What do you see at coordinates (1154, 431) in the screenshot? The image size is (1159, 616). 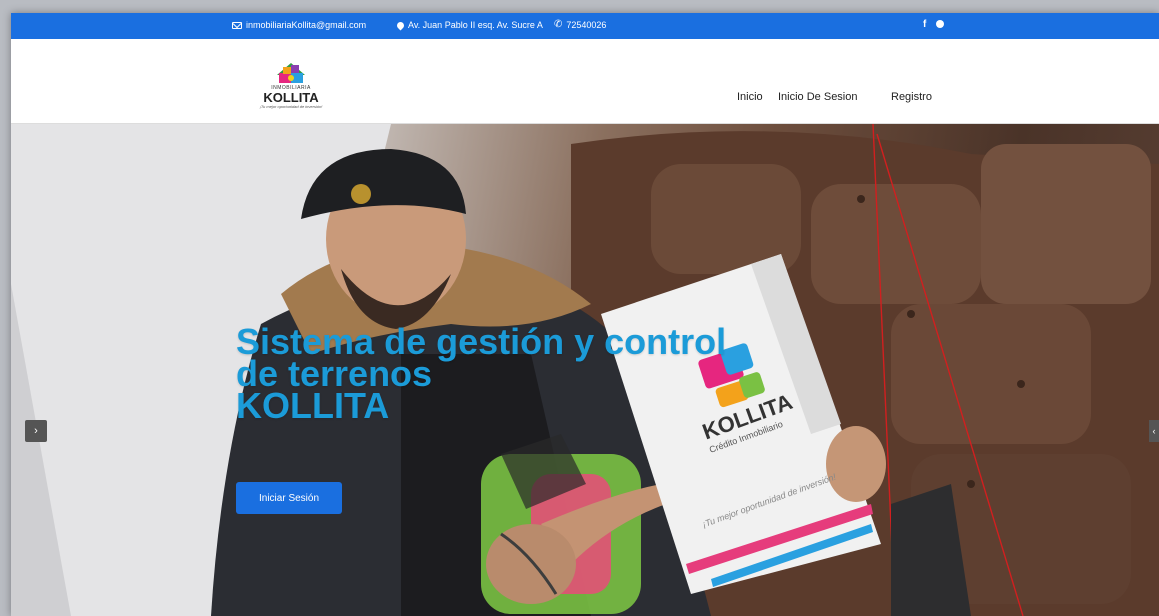 I see `slider-next-button: ‹` at bounding box center [1154, 431].